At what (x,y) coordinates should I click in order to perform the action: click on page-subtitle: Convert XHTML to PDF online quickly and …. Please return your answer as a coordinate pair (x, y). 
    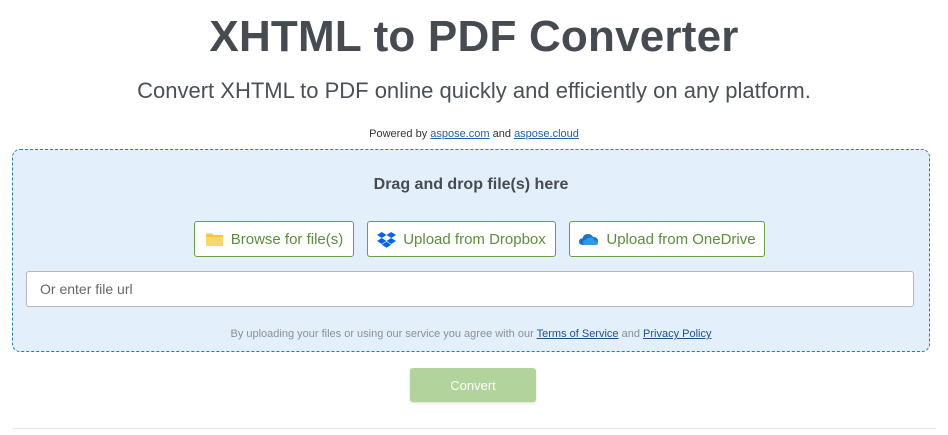
    Looking at the image, I should click on (474, 90).